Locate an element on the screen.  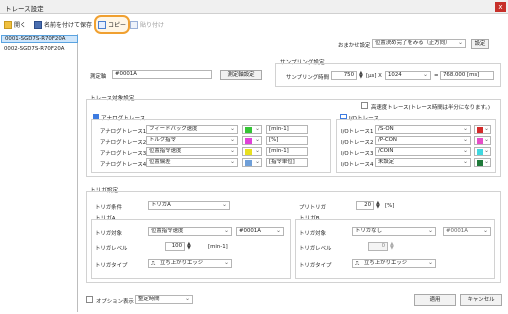
pretrigger-input: 20 is located at coordinates (365, 205).